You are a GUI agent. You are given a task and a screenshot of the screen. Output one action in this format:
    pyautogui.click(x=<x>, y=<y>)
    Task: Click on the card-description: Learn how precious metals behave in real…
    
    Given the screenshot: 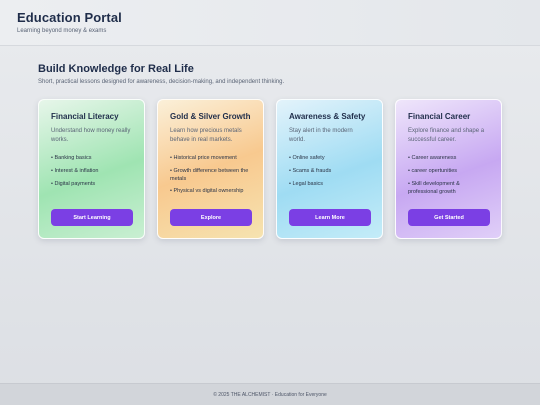 What is the action you would take?
    pyautogui.click(x=206, y=135)
    